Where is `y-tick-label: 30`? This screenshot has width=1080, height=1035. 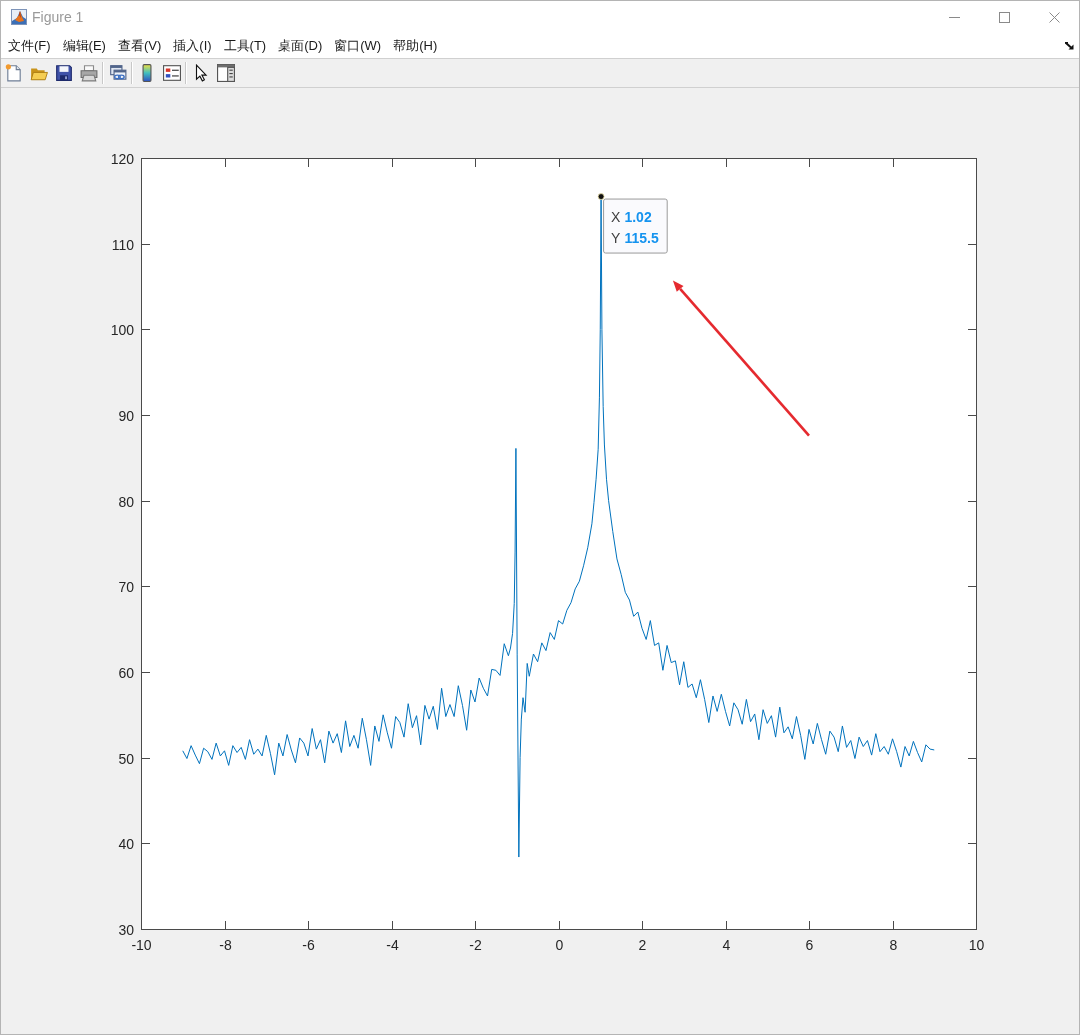 y-tick-label: 30 is located at coordinates (126, 929).